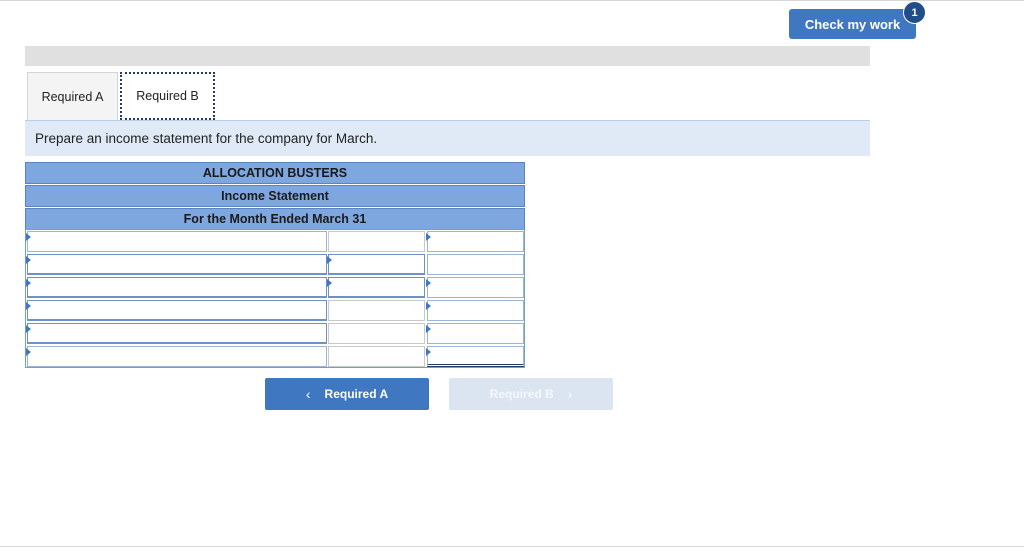 Image resolution: width=1024 pixels, height=551 pixels. I want to click on row-5-label-input, so click(177, 333).